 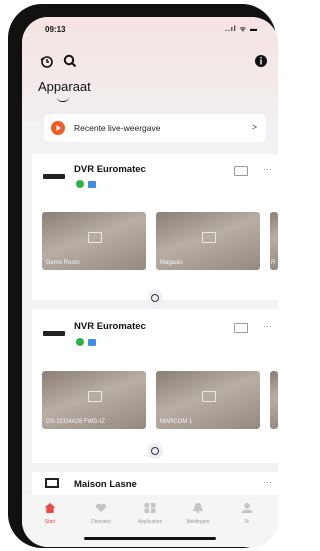 What do you see at coordinates (110, 169) in the screenshot?
I see `device-name: DVR Euromatec` at bounding box center [110, 169].